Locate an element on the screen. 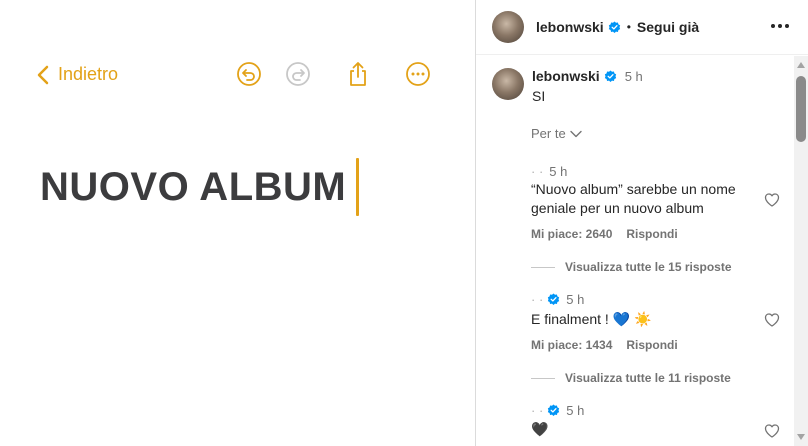 The image size is (808, 446). notes-toolbar: Indietro is located at coordinates (235, 77).